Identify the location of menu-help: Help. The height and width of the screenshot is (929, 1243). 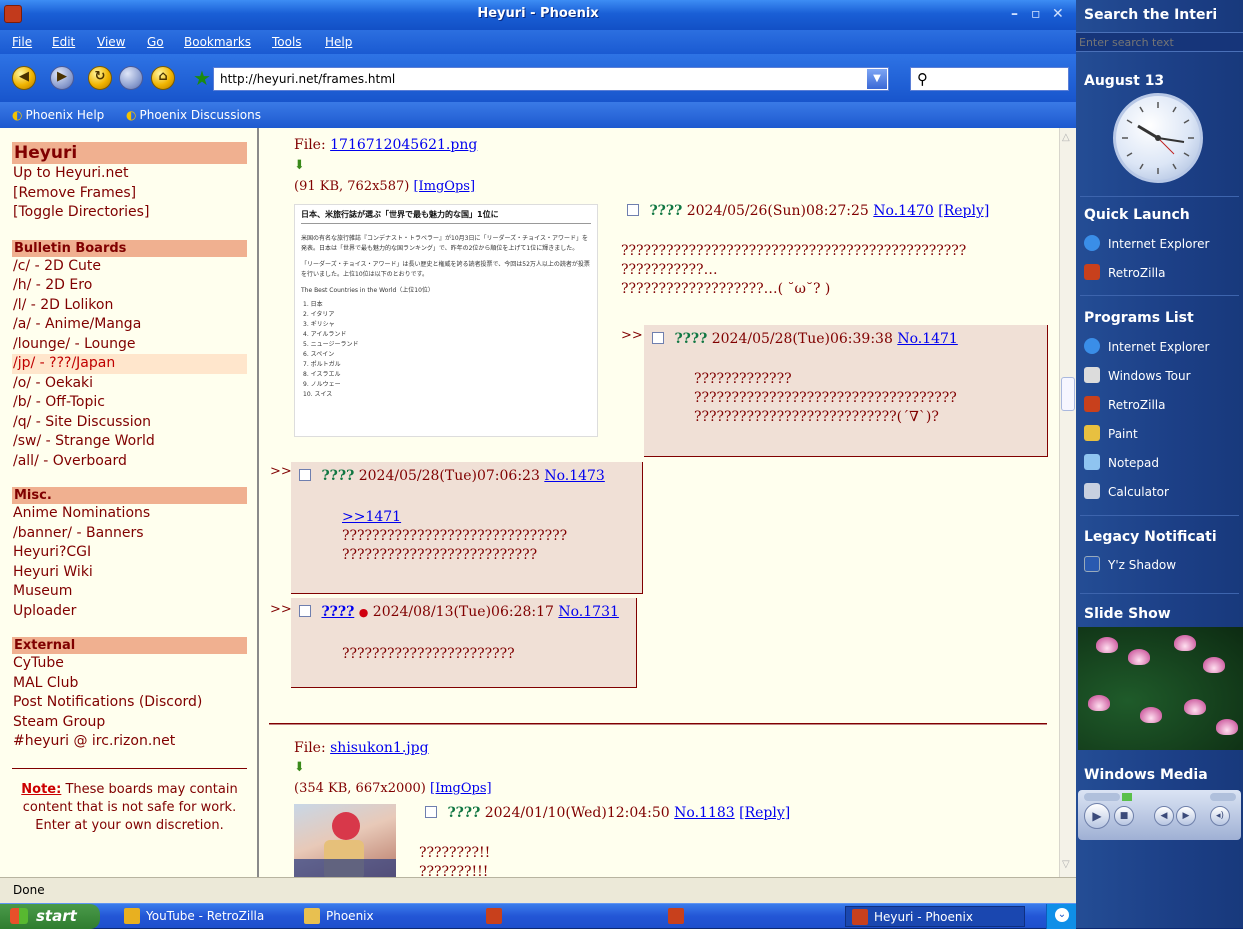
(338, 42).